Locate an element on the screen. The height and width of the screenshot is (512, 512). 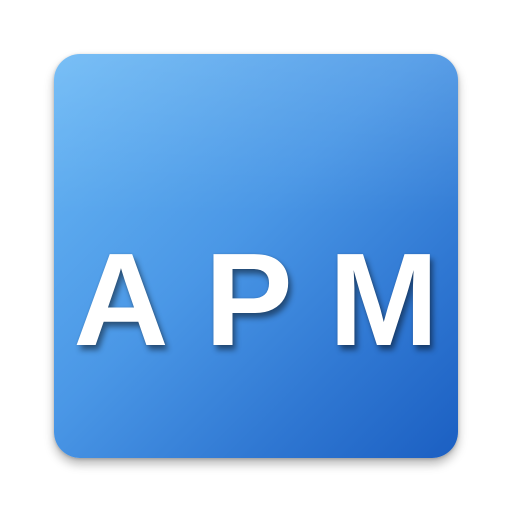
letter-a: A is located at coordinates (121, 299).